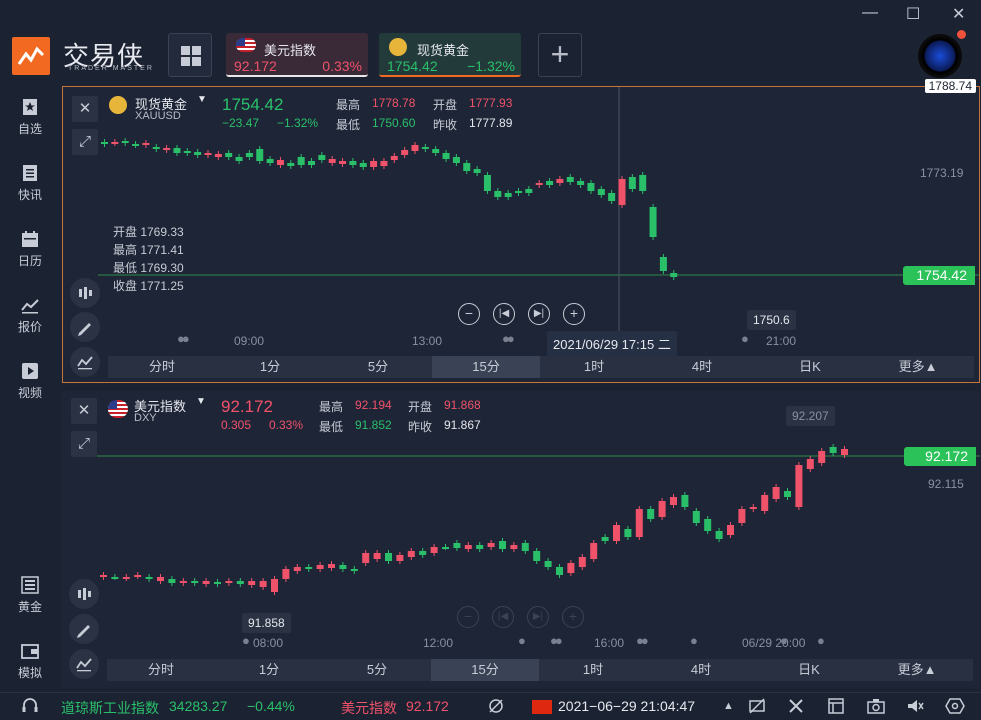  I want to click on sidebar-item-label: 日历, so click(29, 261).